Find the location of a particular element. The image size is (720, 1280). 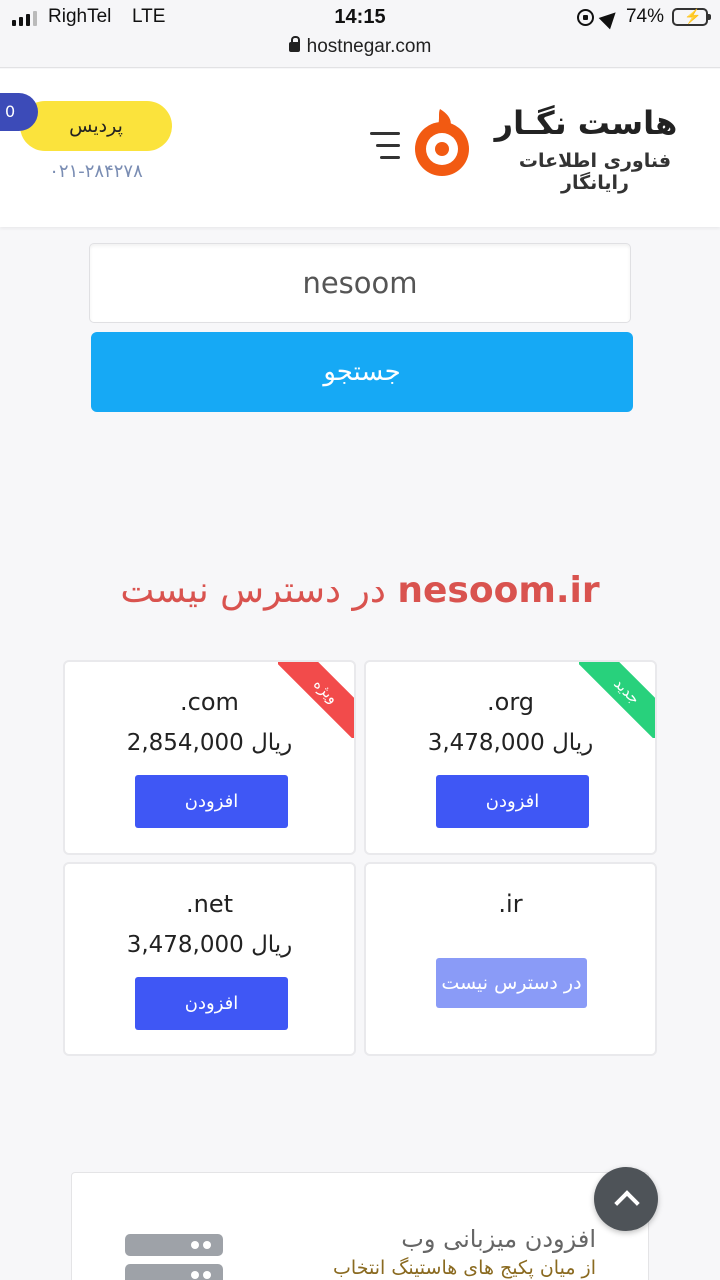

tld-label: .com is located at coordinates (209, 702).